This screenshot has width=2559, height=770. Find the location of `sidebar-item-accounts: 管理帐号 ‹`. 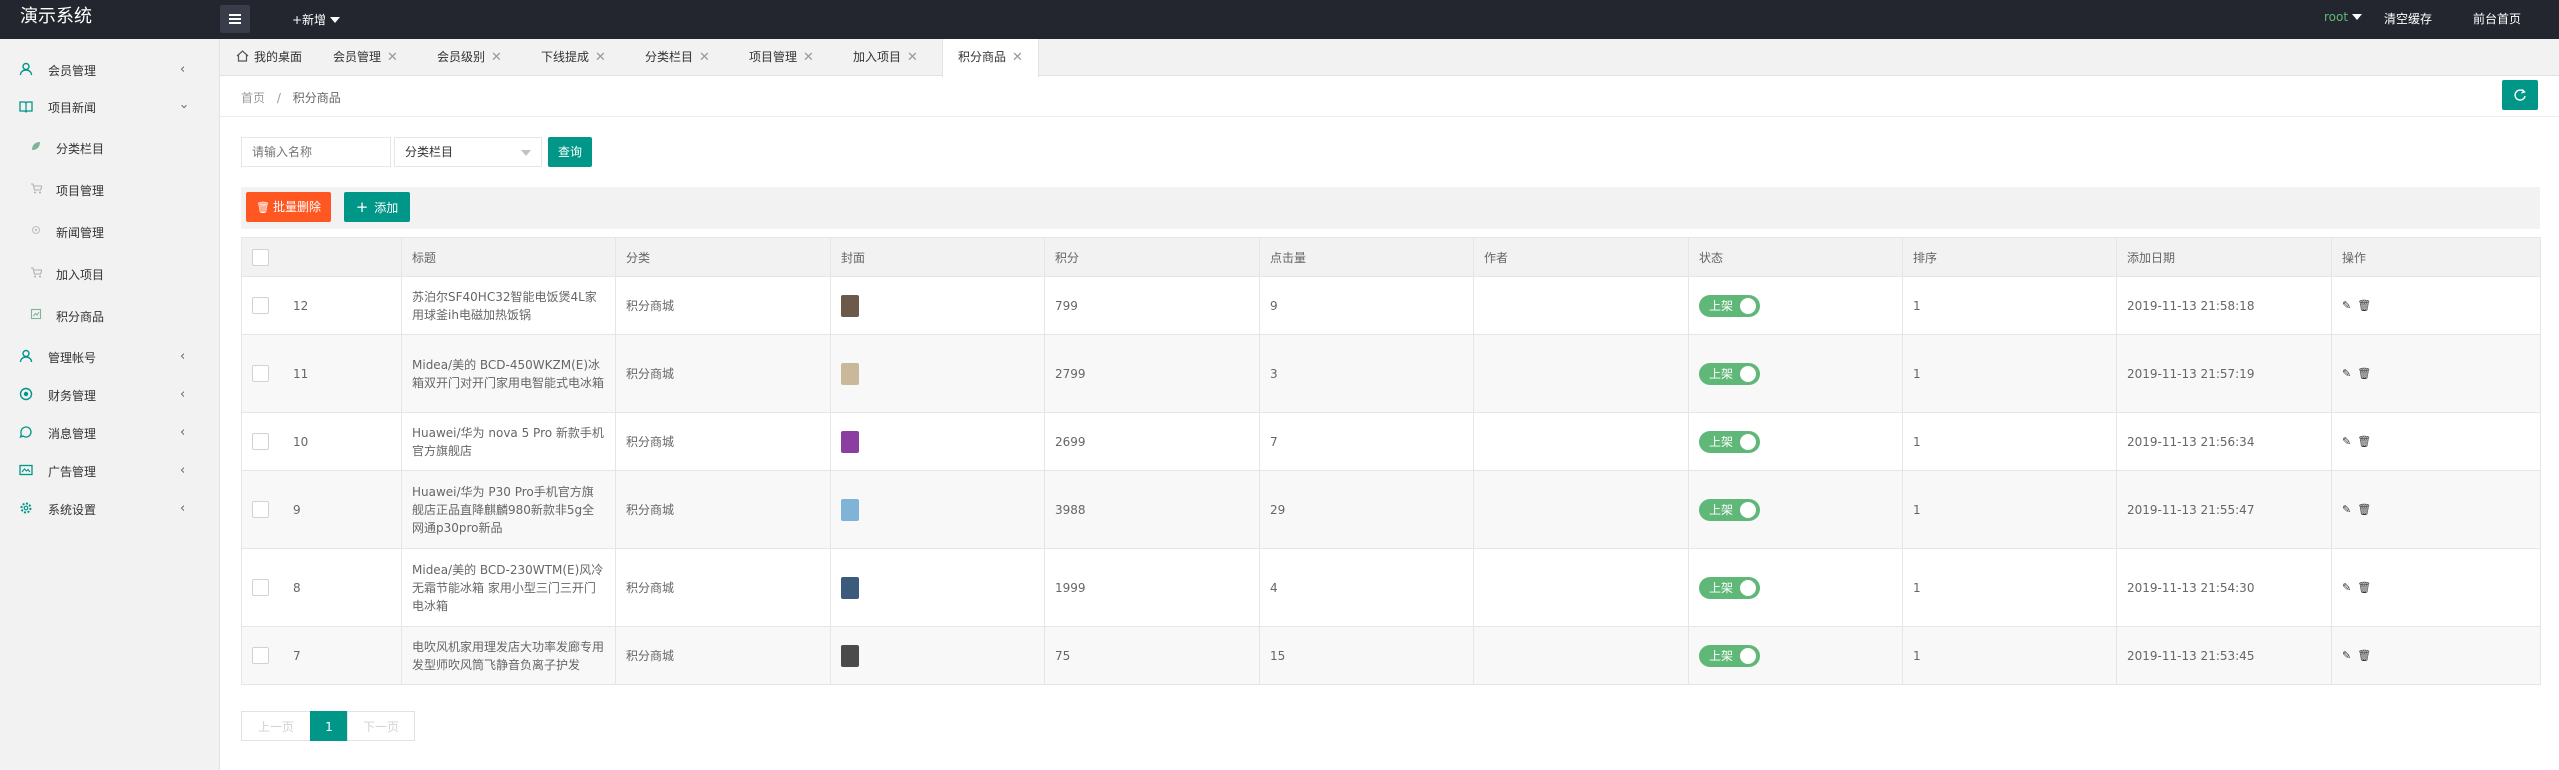

sidebar-item-accounts: 管理帐号 ‹ is located at coordinates (110, 356).